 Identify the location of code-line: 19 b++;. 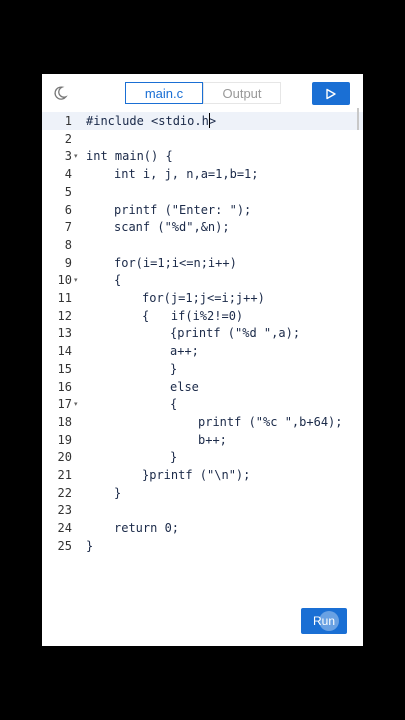
(202, 440).